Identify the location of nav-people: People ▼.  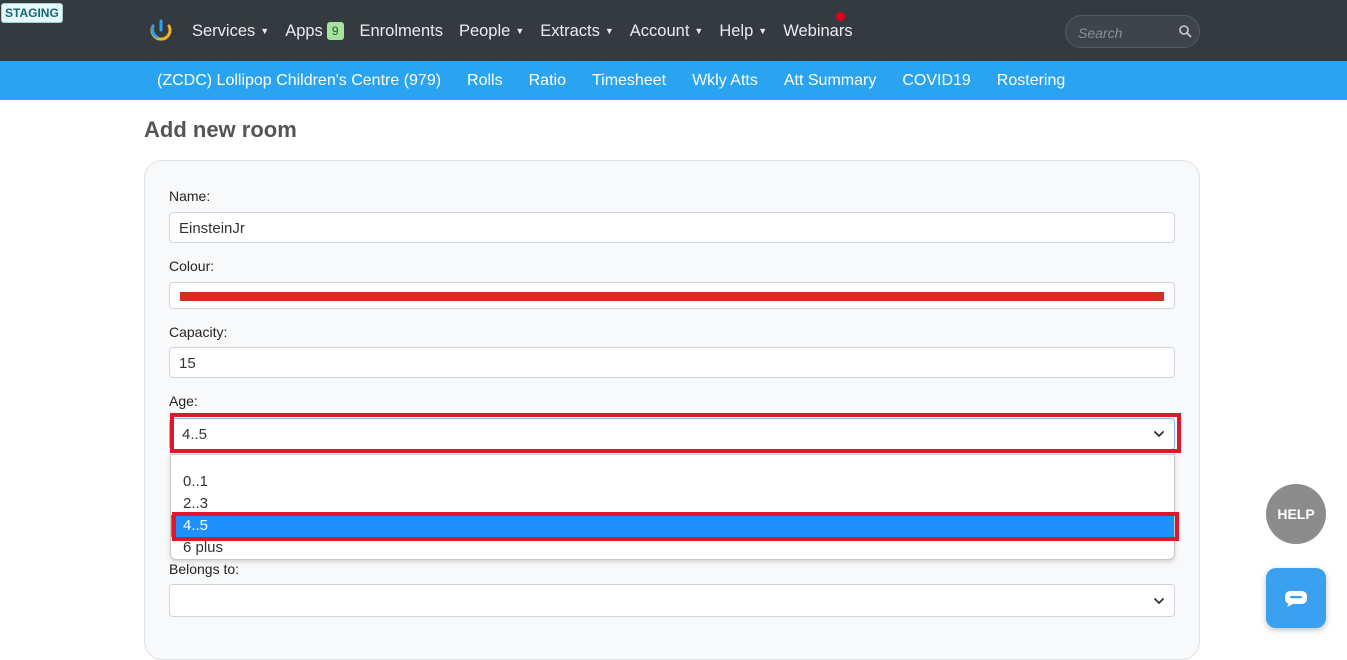
(491, 31).